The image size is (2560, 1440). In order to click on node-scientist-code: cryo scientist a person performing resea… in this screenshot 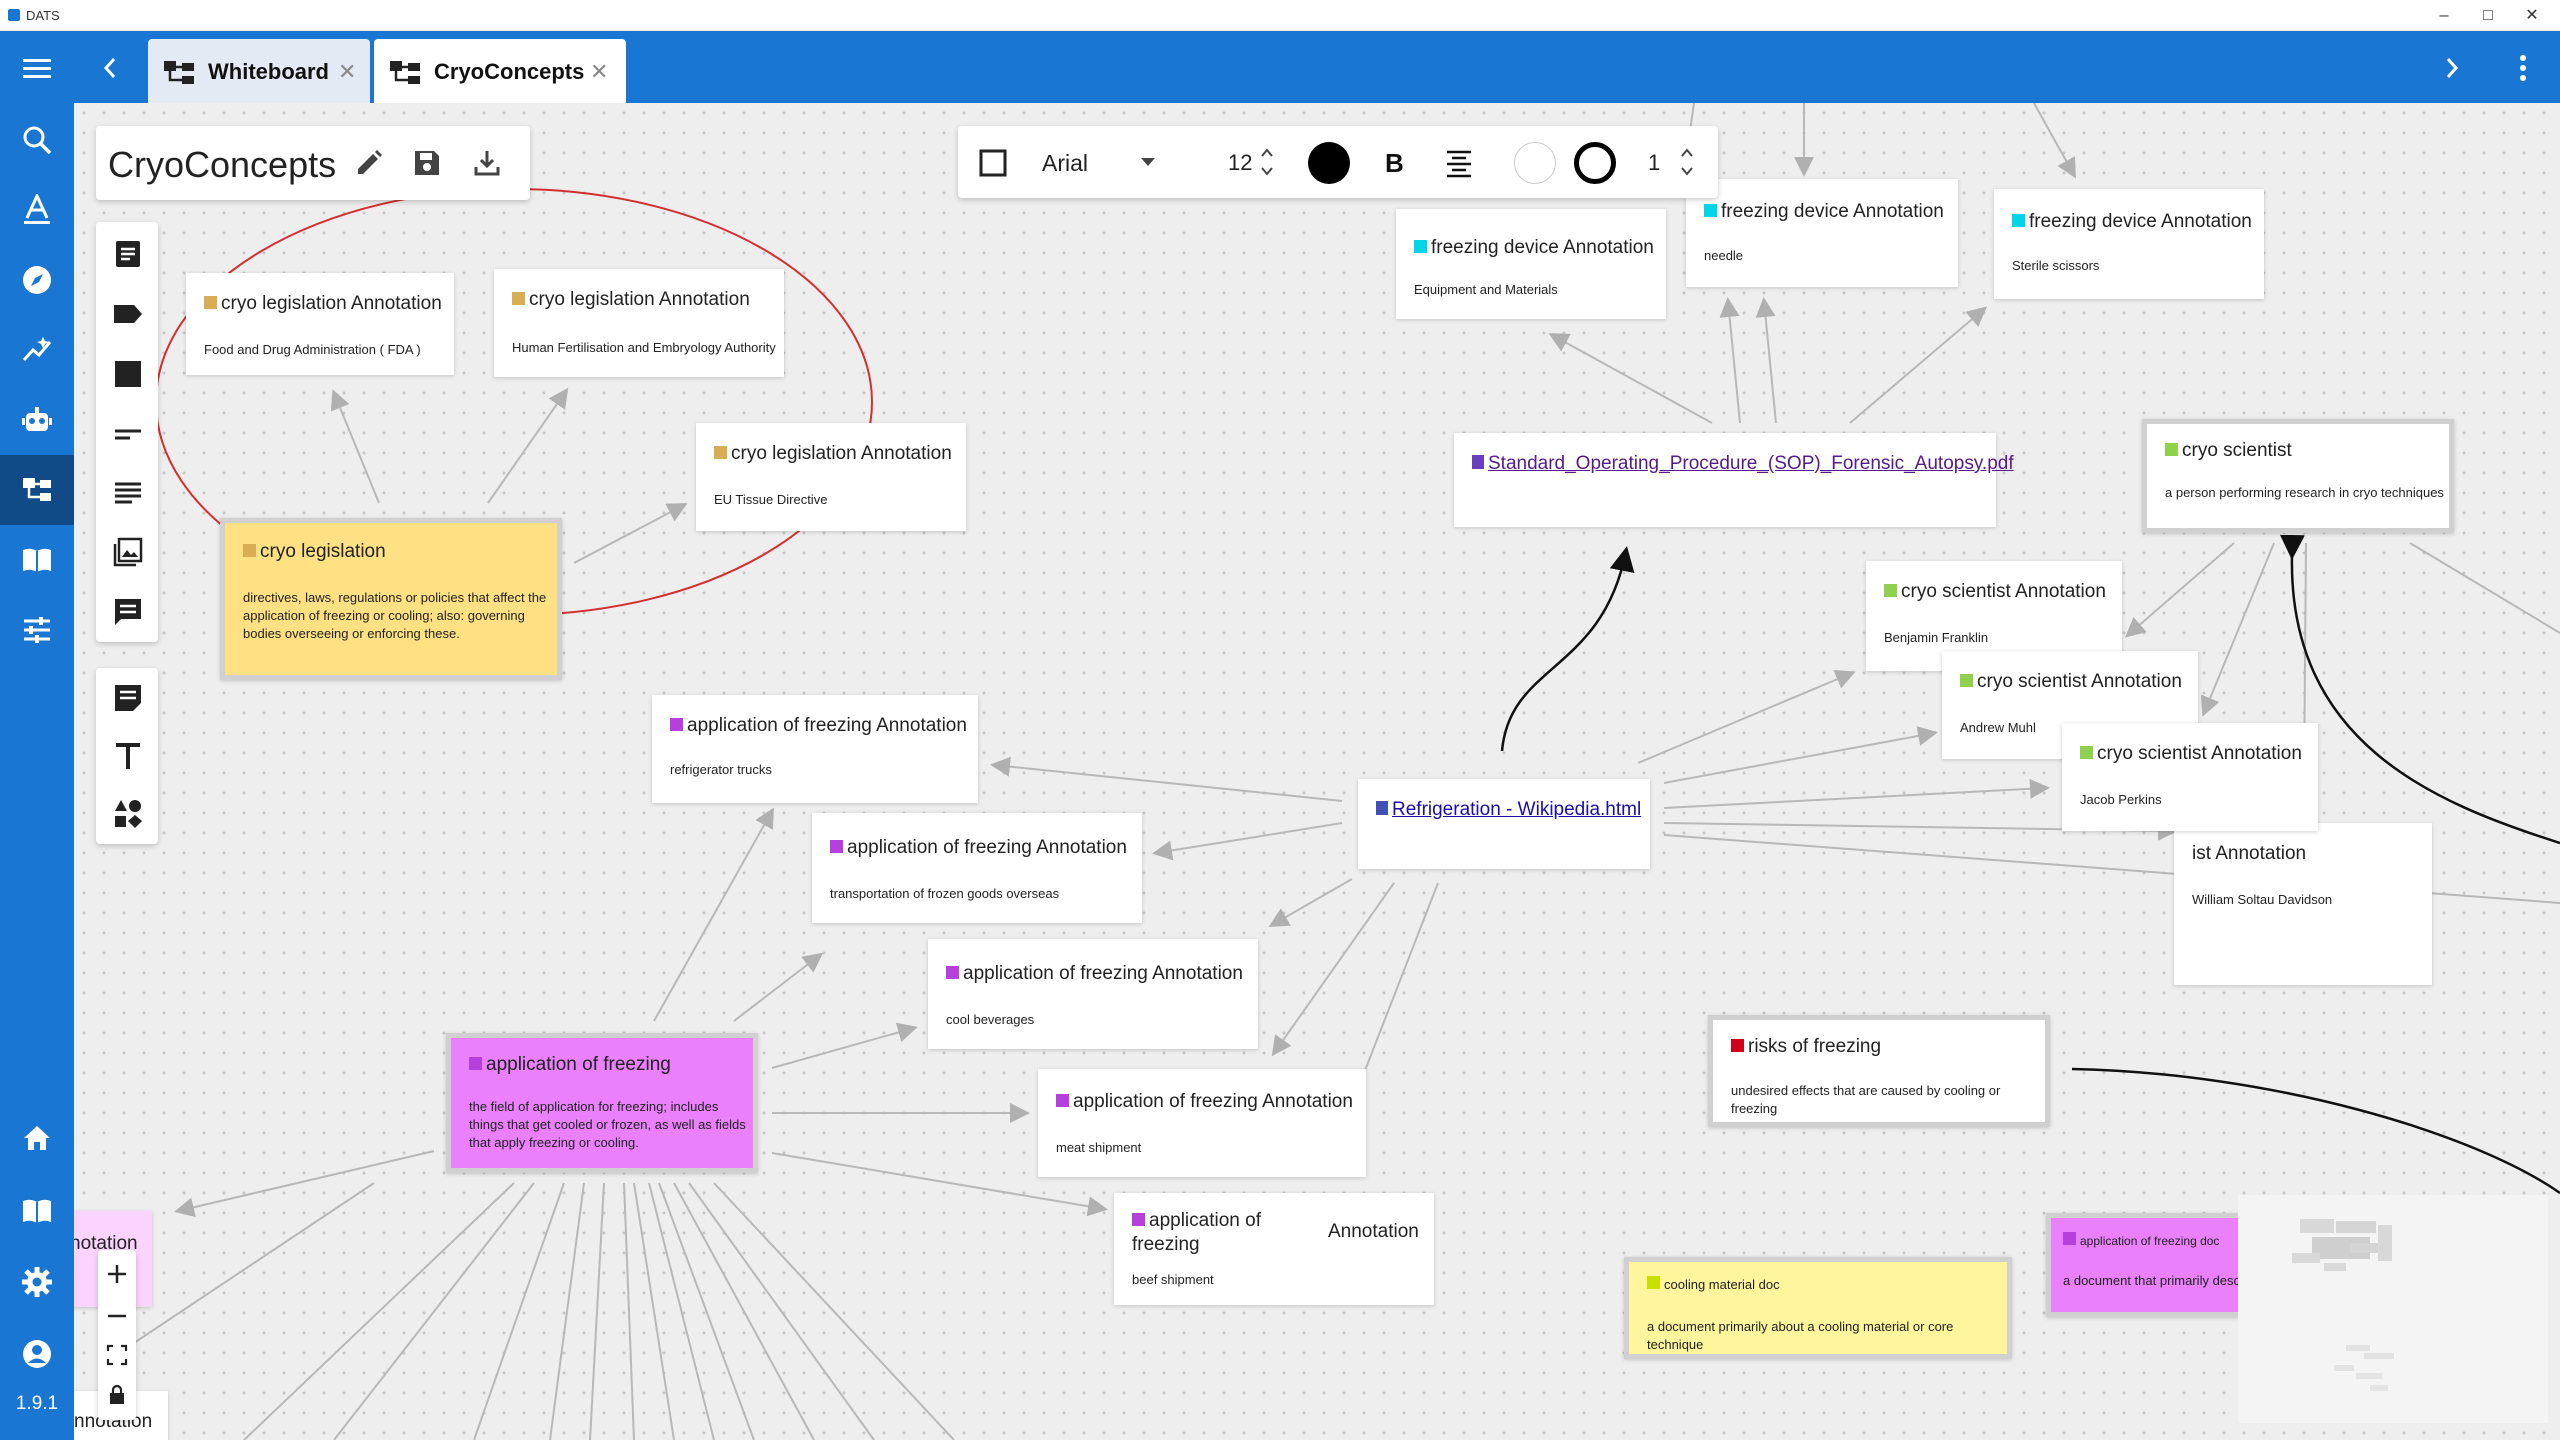, I will do `click(2298, 476)`.